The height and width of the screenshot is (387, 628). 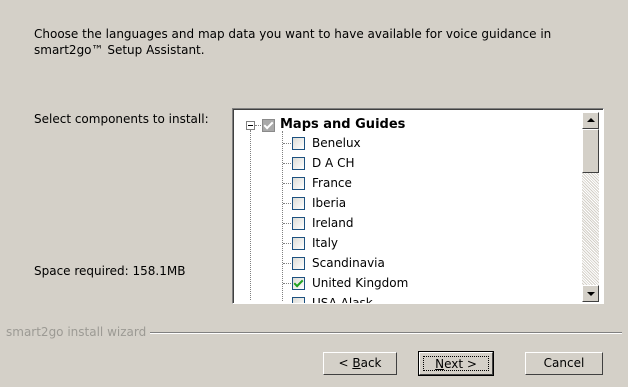 I want to click on component-label: Italy, so click(x=325, y=243).